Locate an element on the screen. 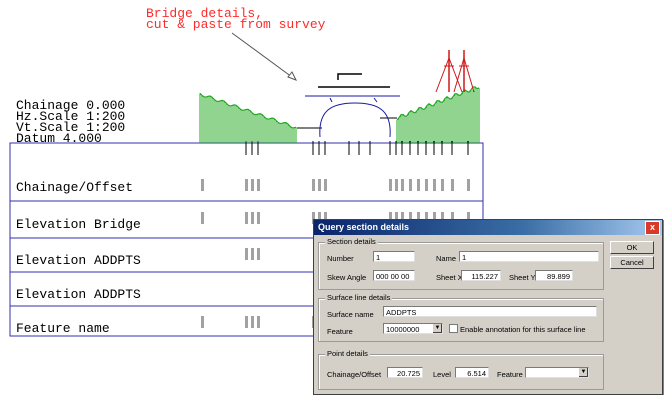  number-input: 1 is located at coordinates (394, 256).